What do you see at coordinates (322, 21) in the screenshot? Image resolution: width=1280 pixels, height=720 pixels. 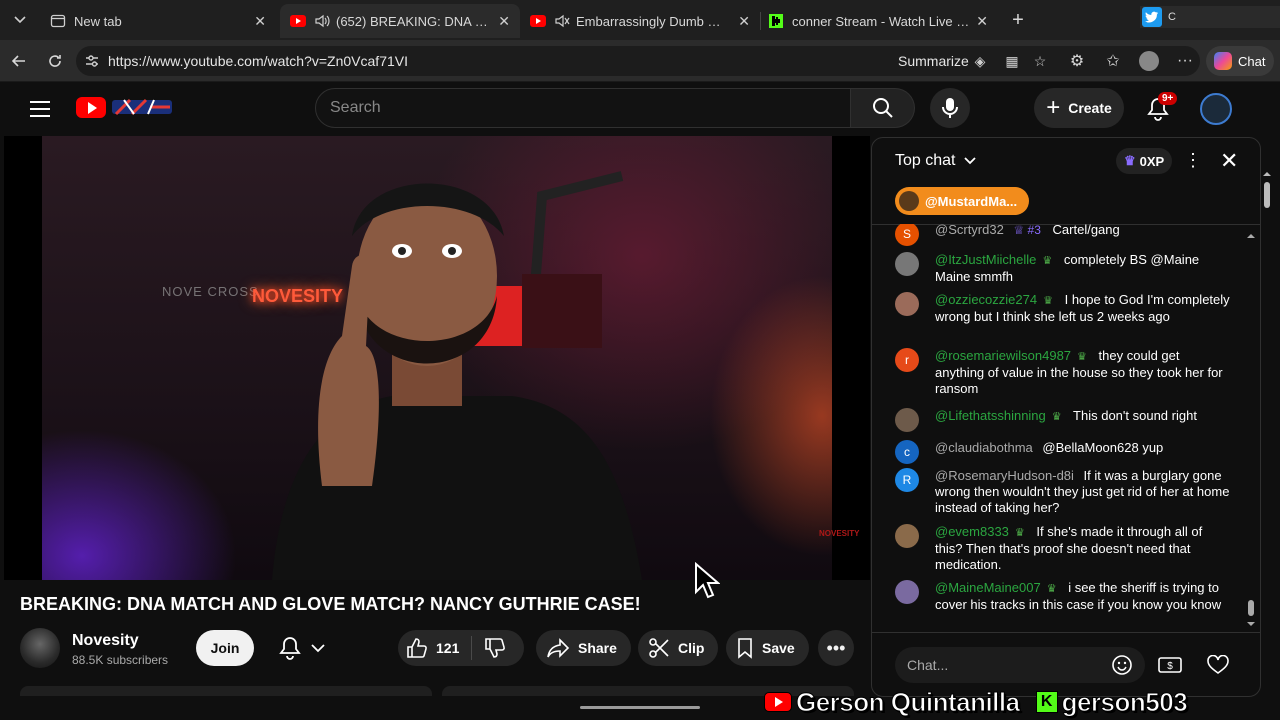 I see `speaker-icon` at bounding box center [322, 21].